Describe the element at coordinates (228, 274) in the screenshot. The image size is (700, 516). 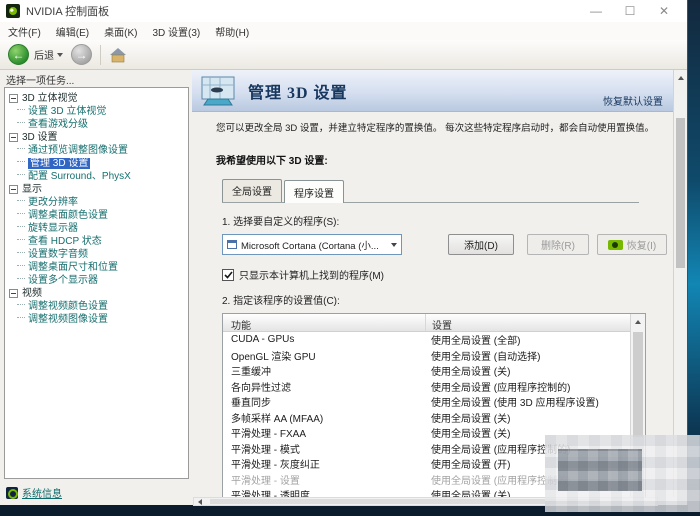
I see `show-programs-checkbox` at that location.